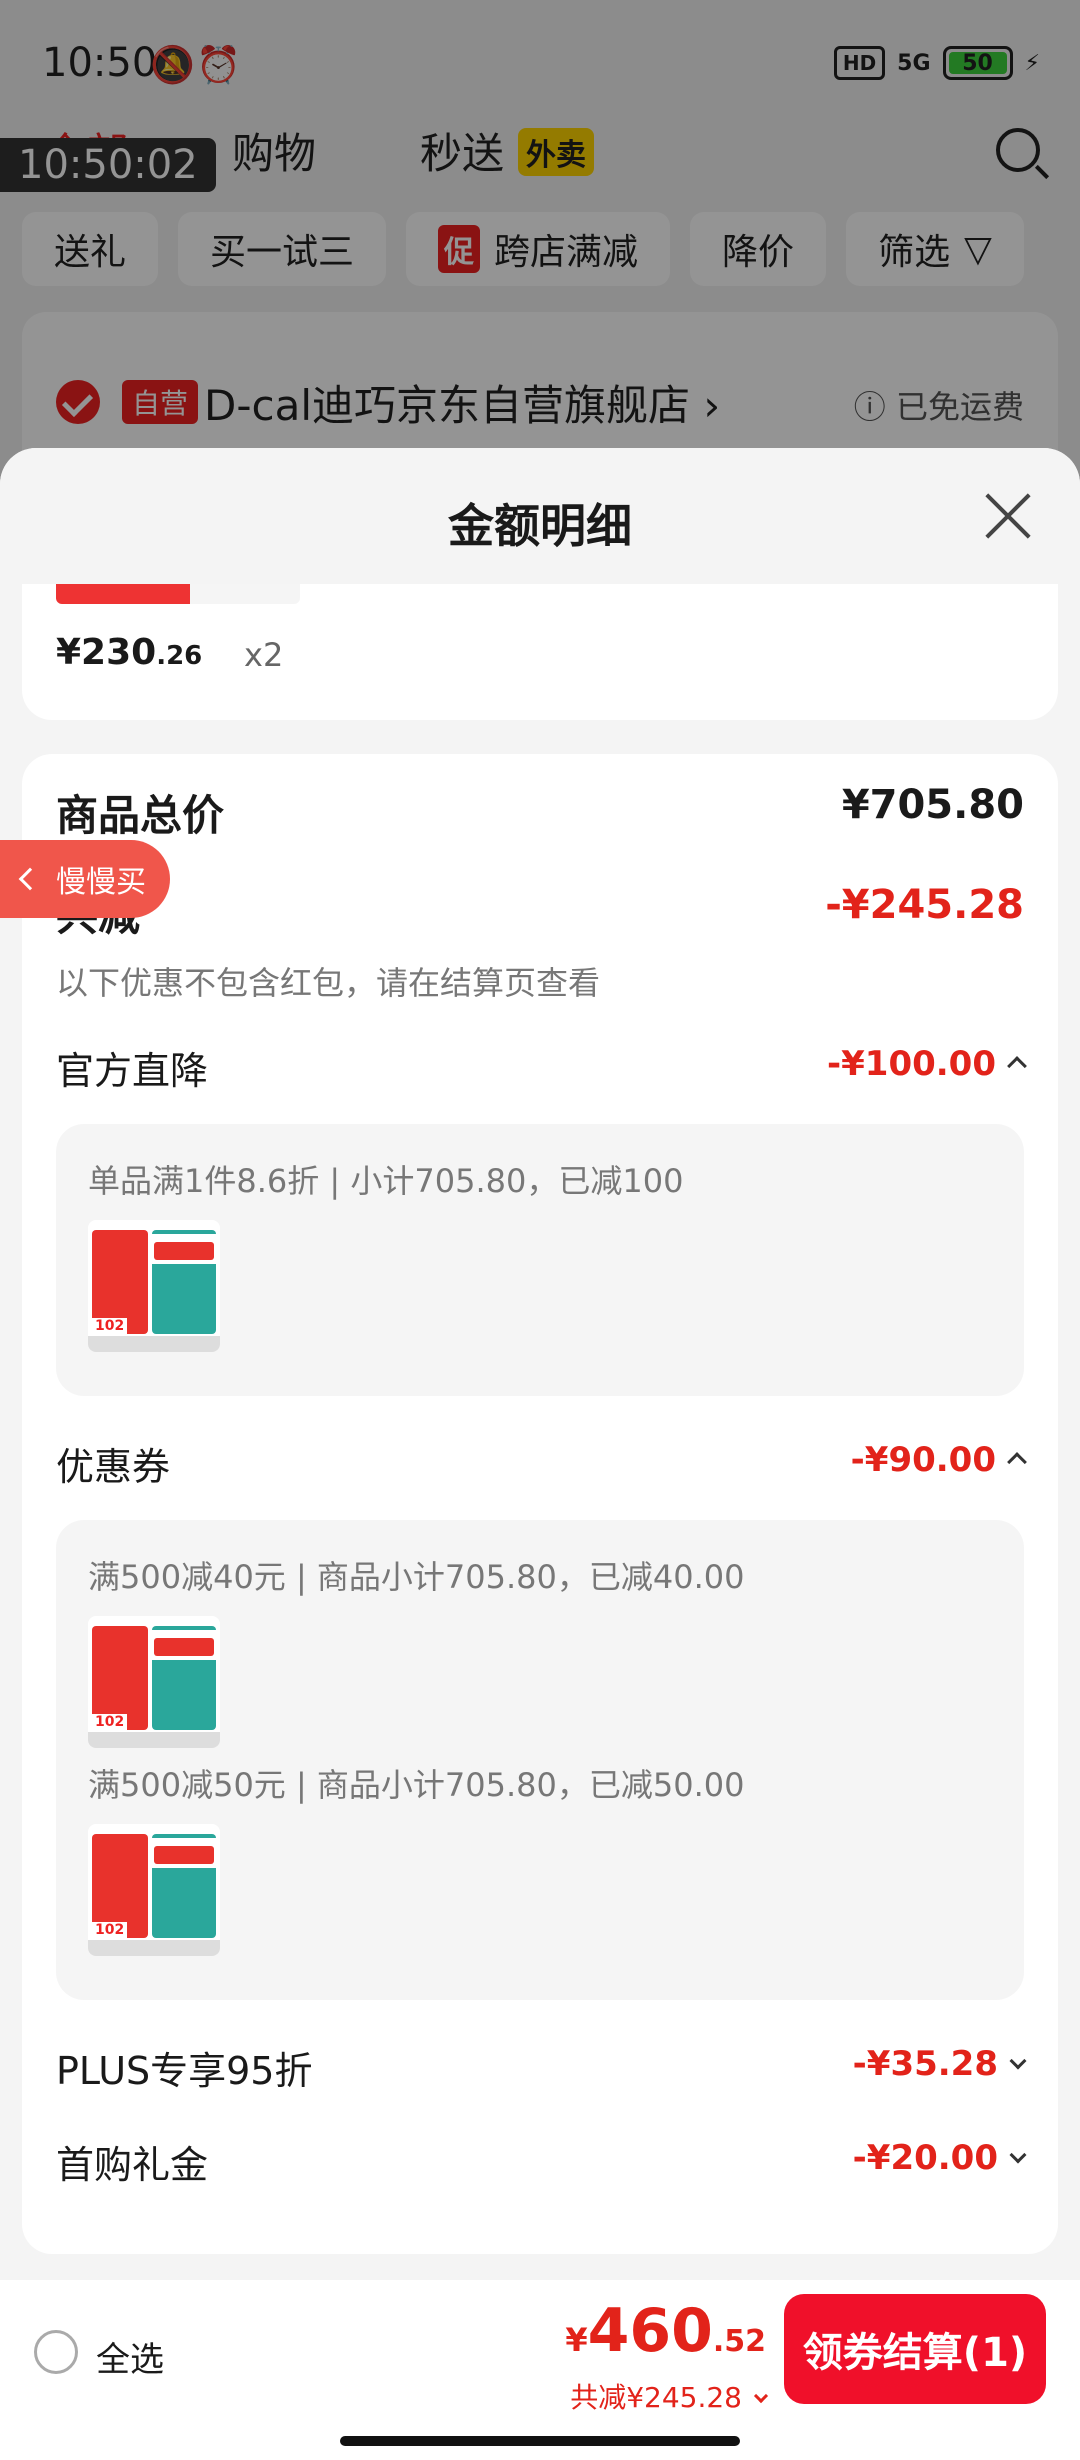 The image size is (1080, 2460). Describe the element at coordinates (106, 652) in the screenshot. I see `item-price-int: ¥230` at that location.